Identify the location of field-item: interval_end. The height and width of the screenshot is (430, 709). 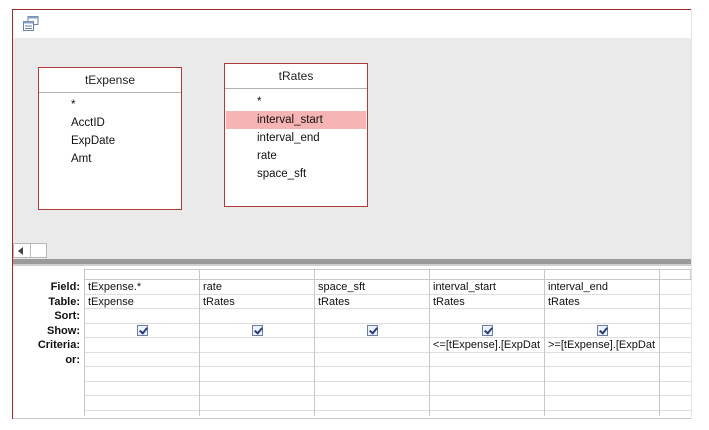
(296, 138).